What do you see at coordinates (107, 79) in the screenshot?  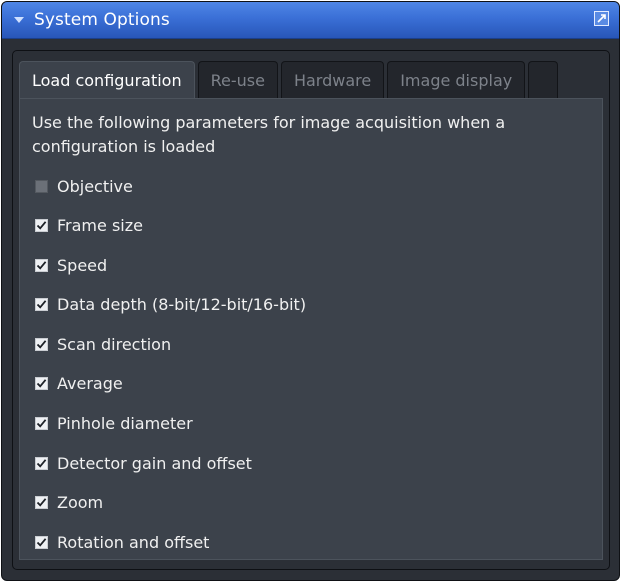 I see `tab-load-configuration: Load configuration` at bounding box center [107, 79].